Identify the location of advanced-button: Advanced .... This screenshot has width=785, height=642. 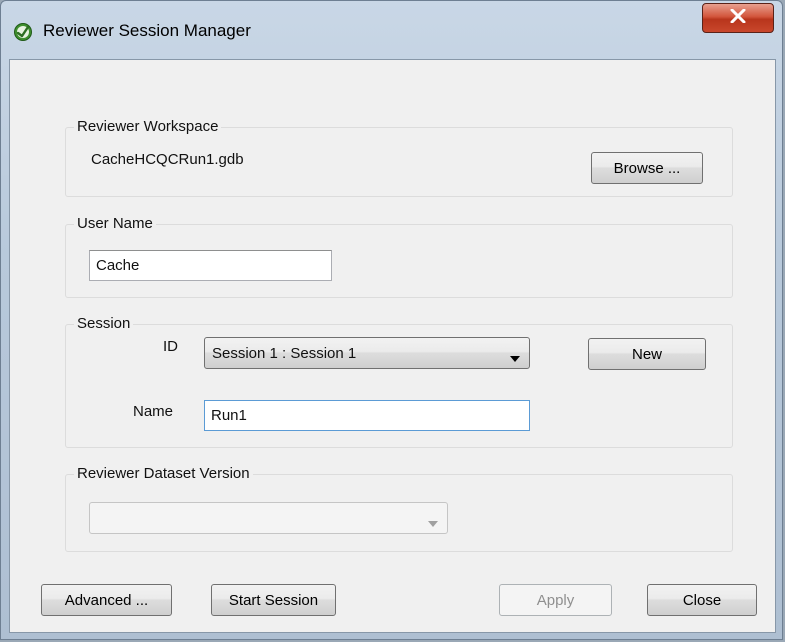
(106, 600).